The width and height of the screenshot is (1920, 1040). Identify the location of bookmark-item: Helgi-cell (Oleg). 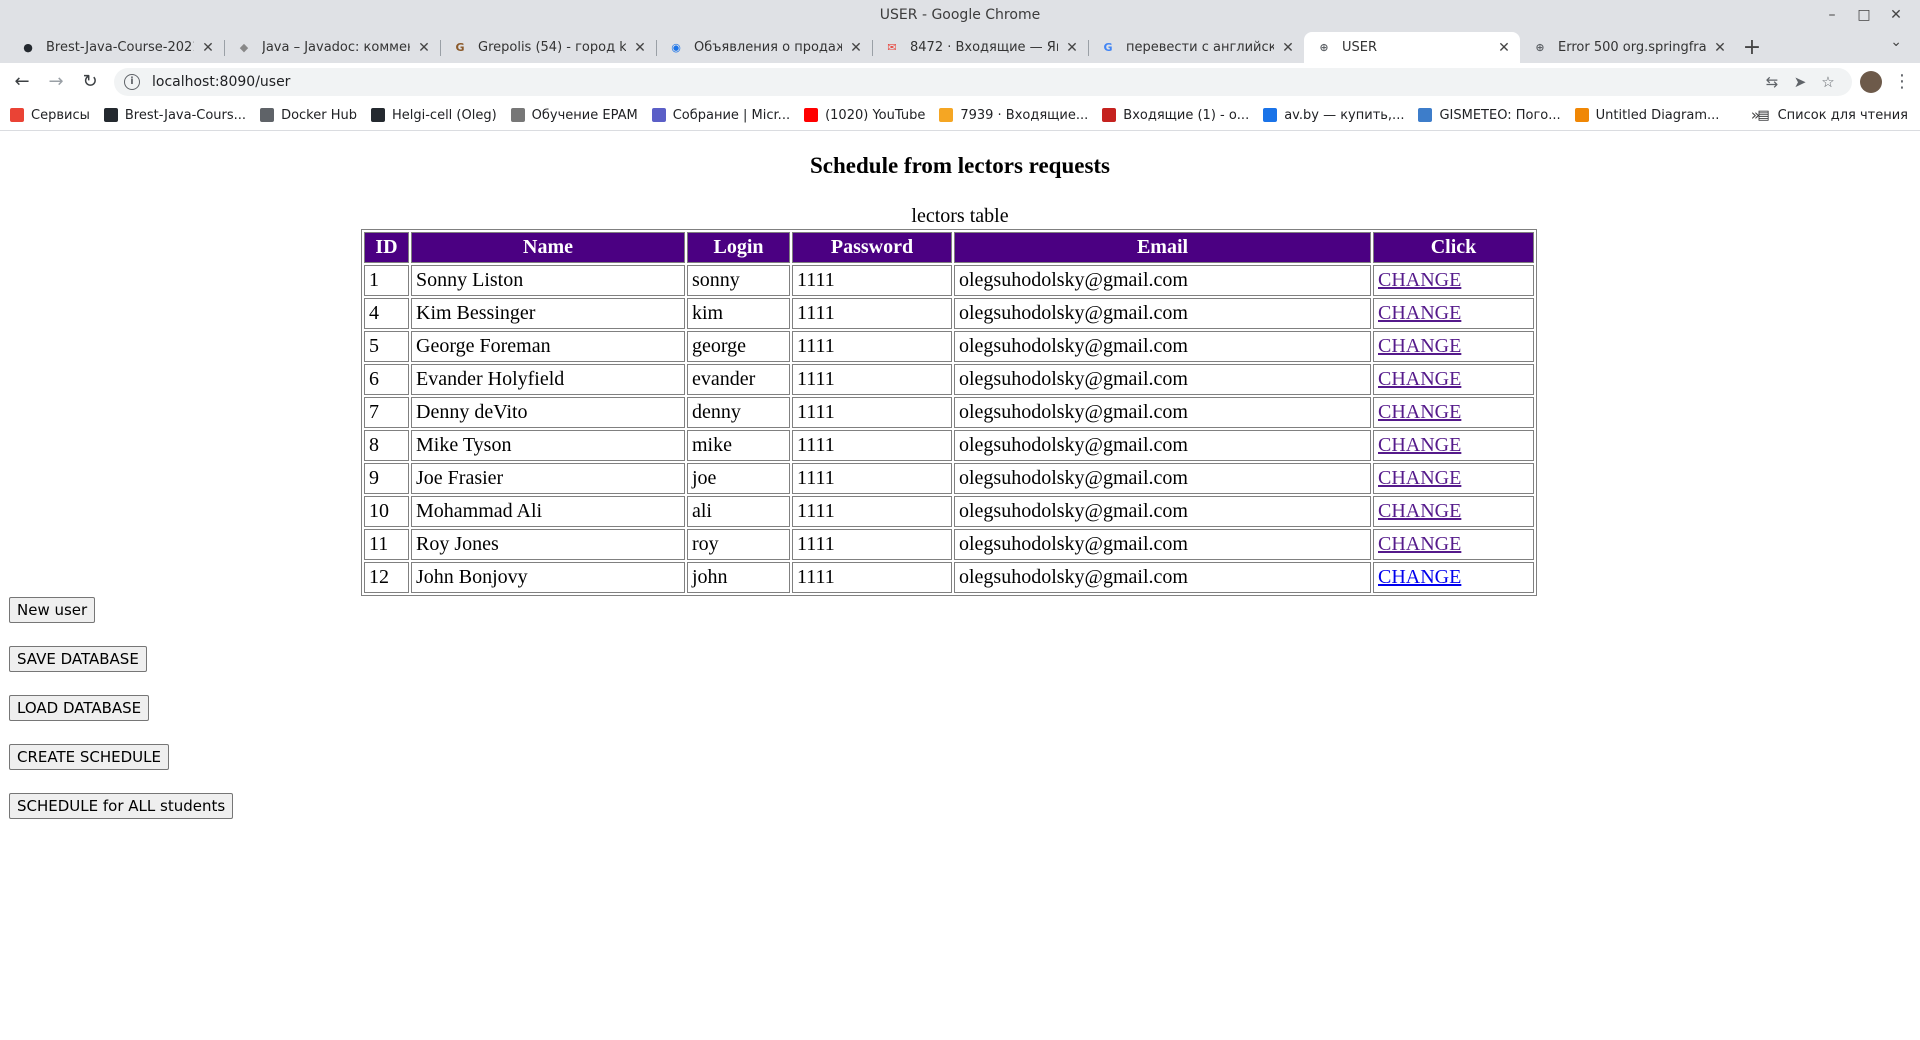
(433, 115).